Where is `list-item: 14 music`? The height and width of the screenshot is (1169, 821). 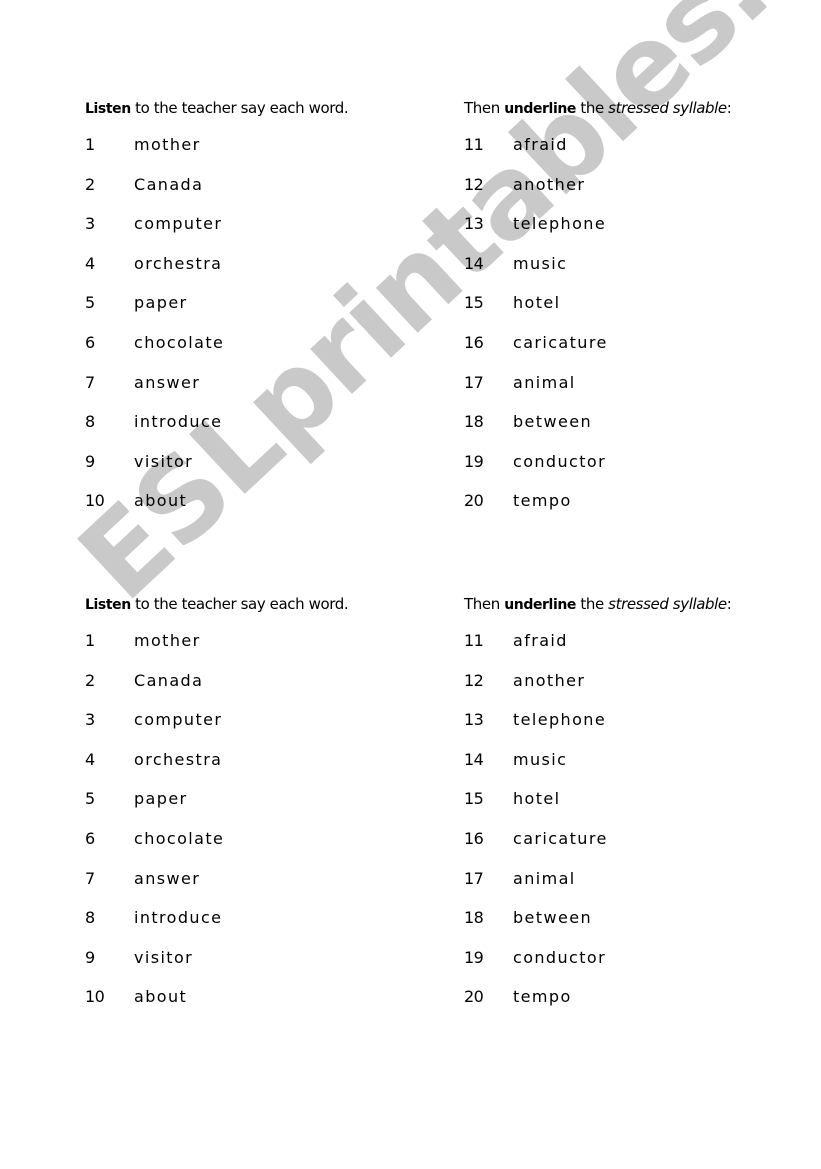 list-item: 14 music is located at coordinates (536, 273).